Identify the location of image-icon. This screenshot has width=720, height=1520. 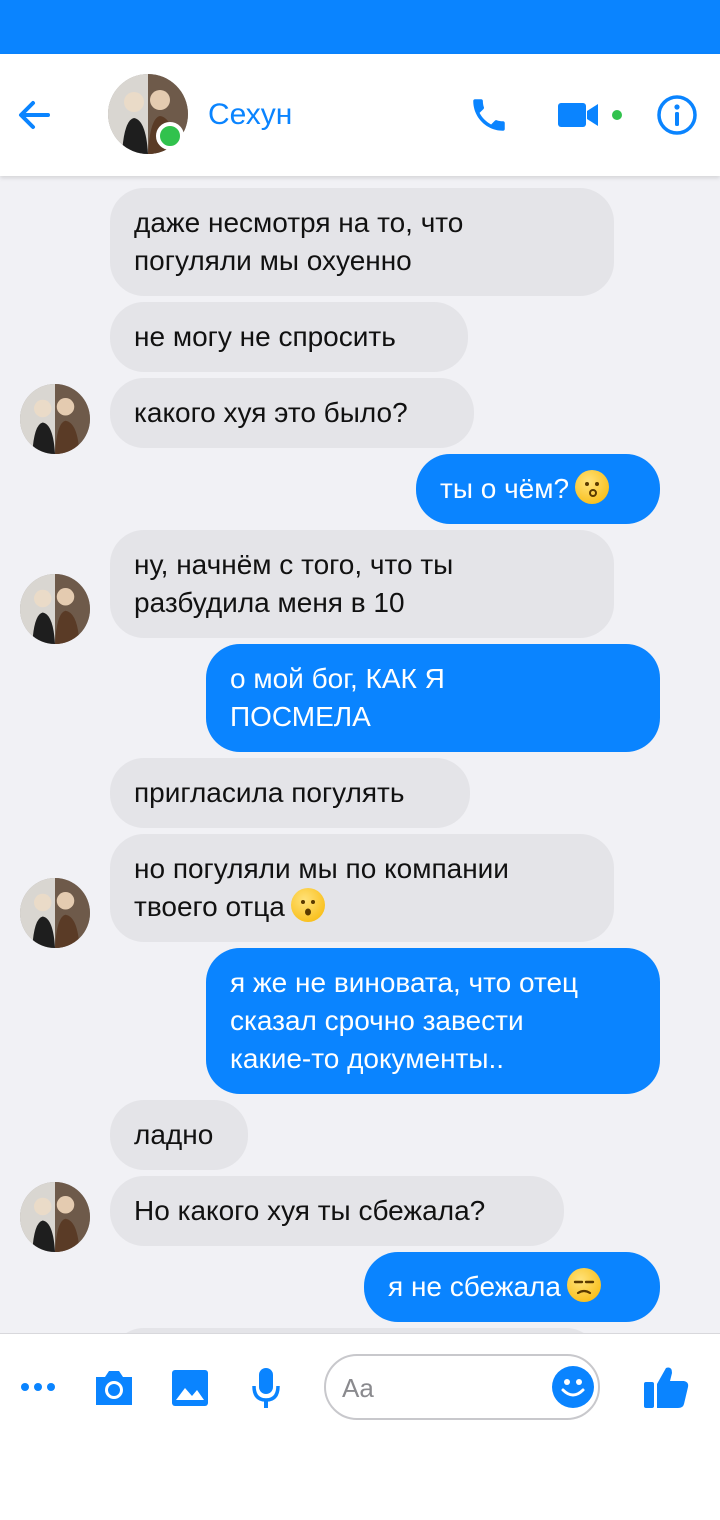
(190, 1388).